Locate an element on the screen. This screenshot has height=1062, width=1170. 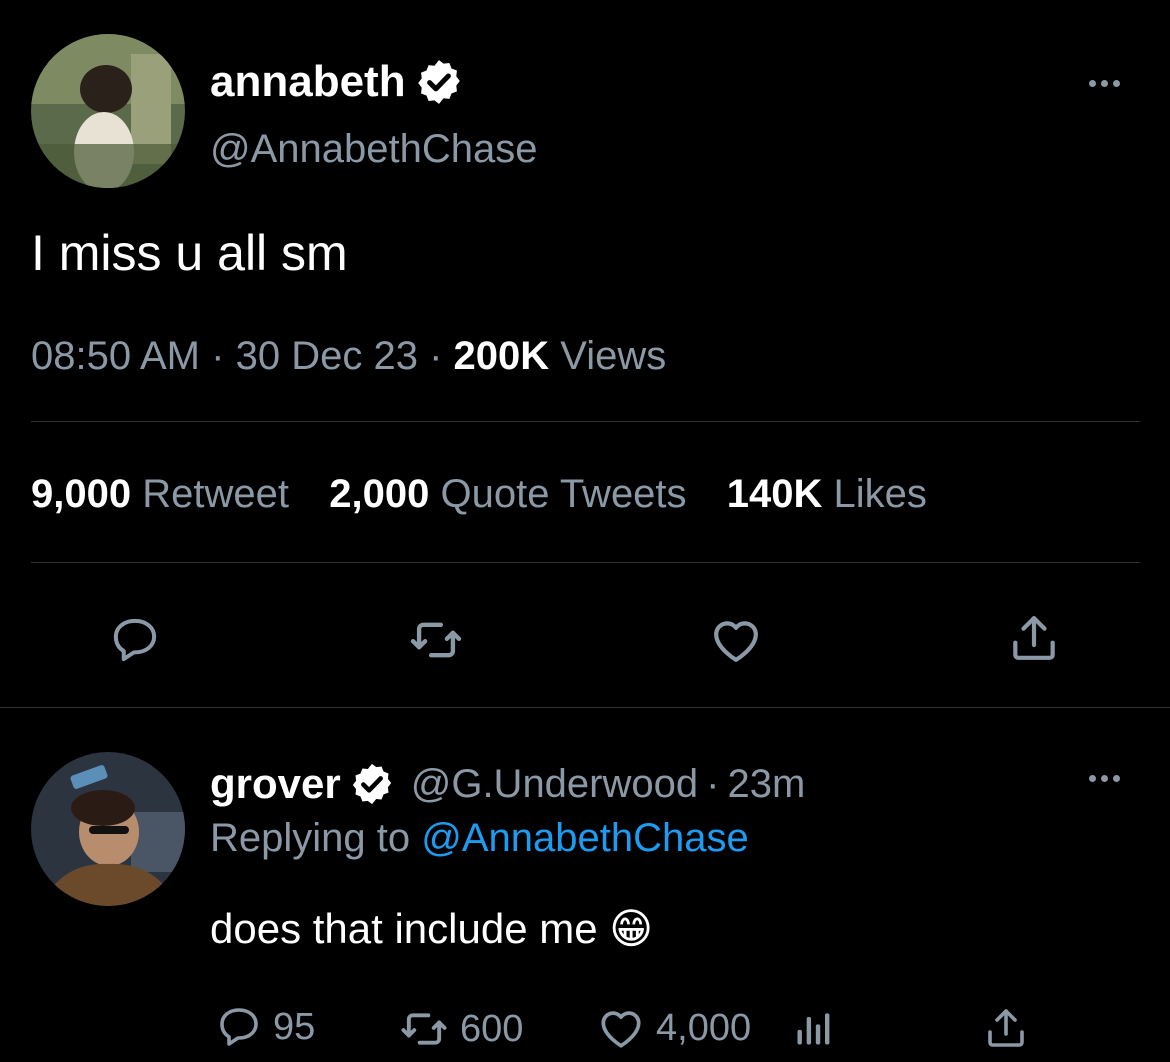
replying-to: Replying to @AnnabethChase is located at coordinates (479, 838).